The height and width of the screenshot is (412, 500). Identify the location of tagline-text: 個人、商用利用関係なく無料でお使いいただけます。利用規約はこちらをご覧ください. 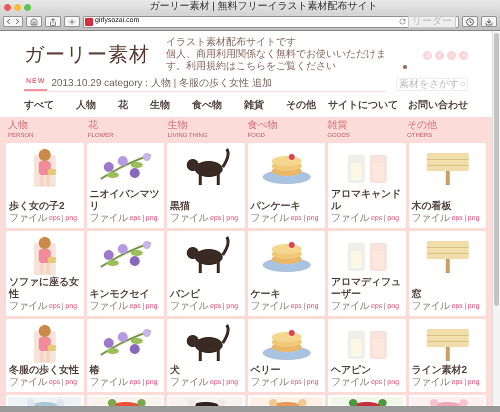
(276, 61).